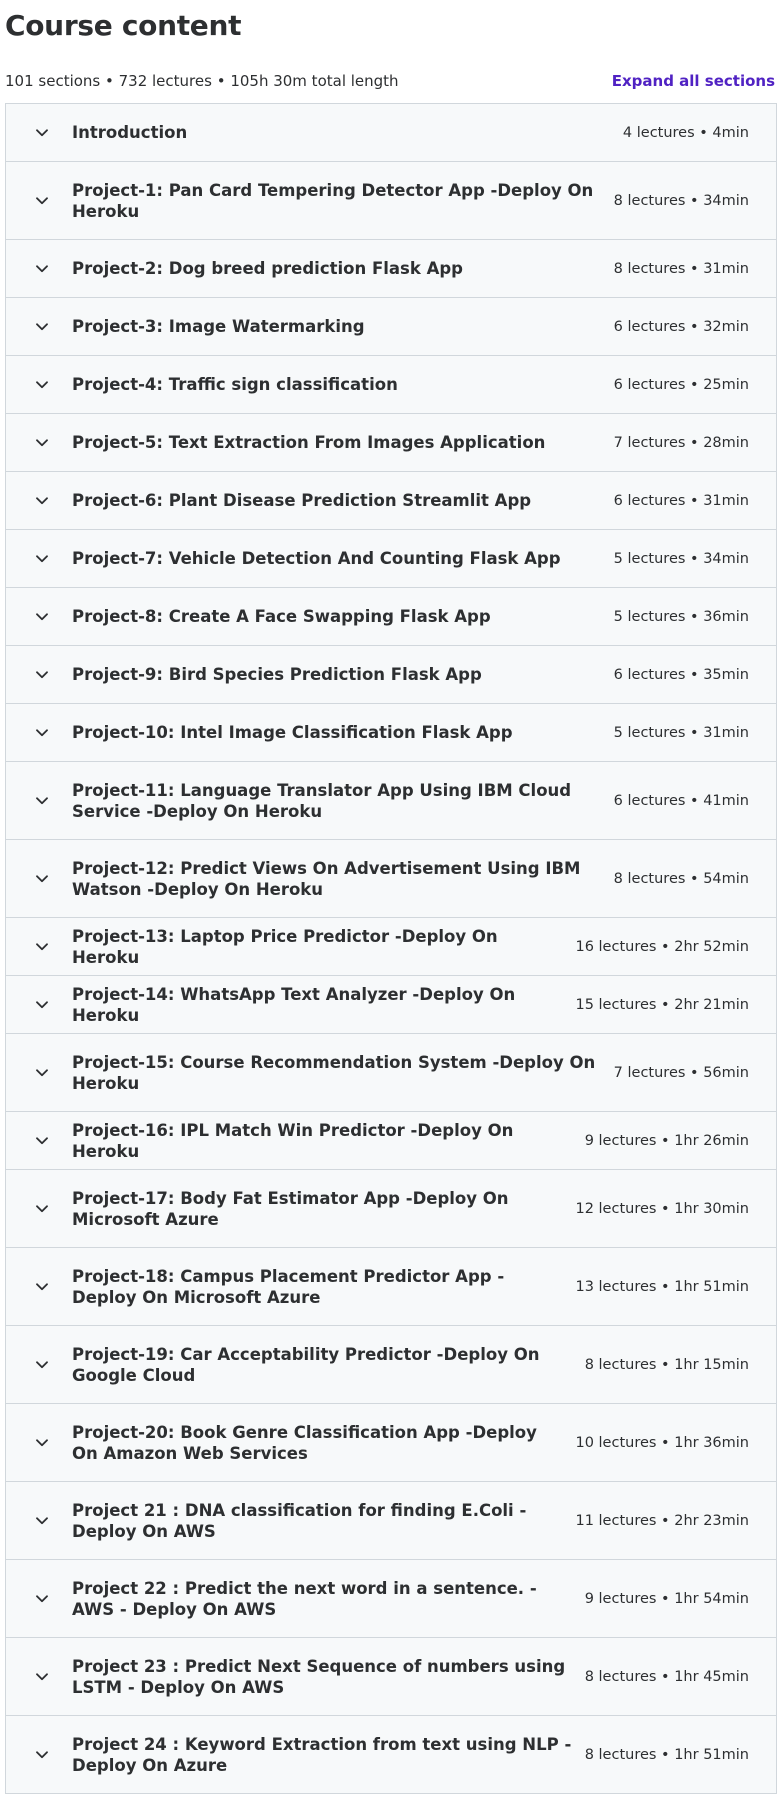  I want to click on section-meta: 5 lectures • 36min, so click(681, 616).